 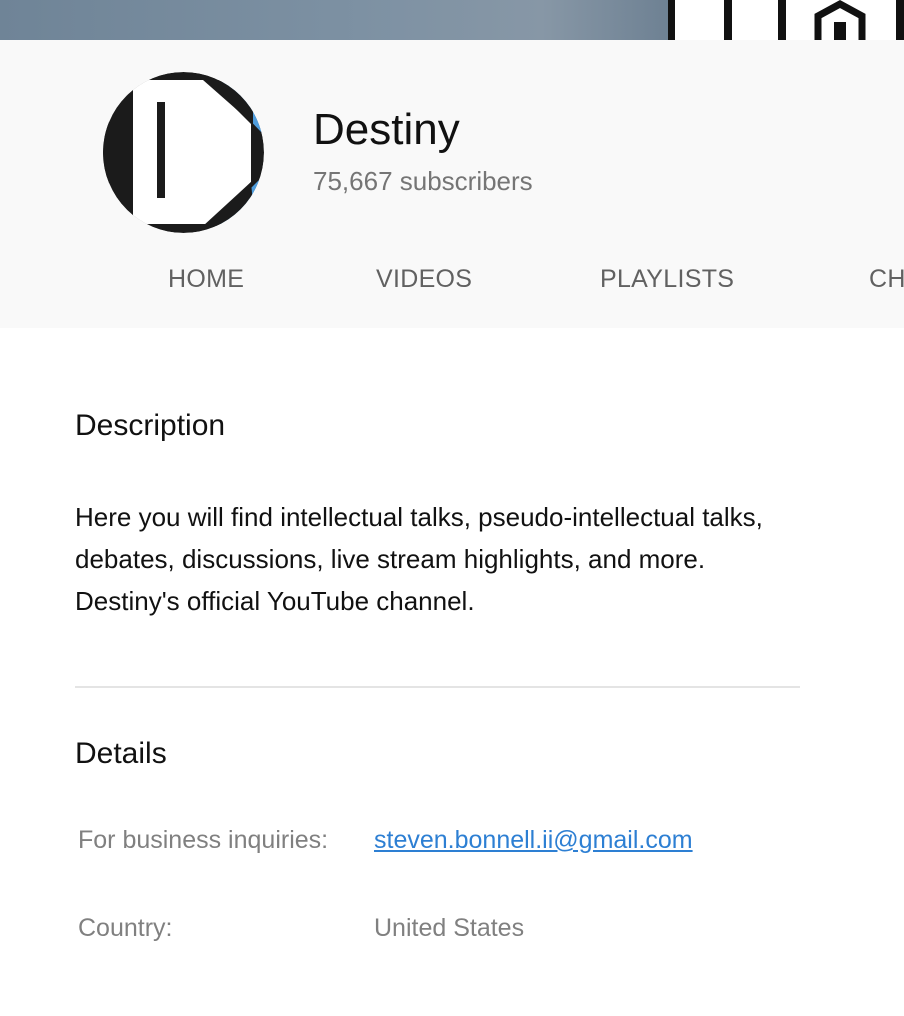 I want to click on description-heading: Description, so click(x=150, y=425).